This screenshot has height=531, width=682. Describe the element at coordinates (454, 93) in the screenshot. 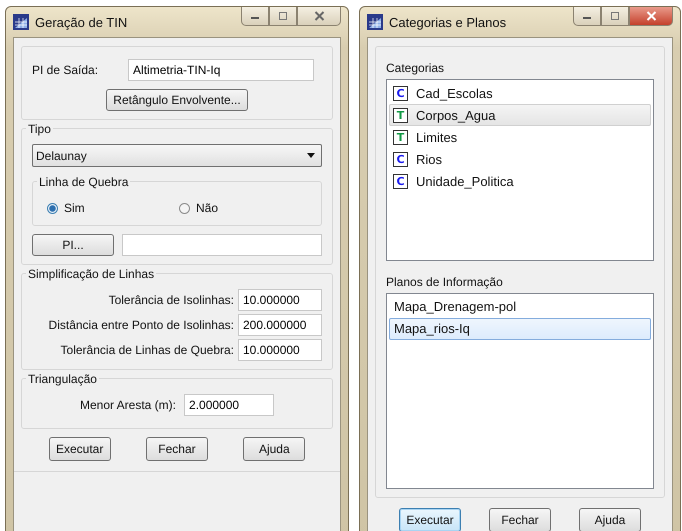

I see `list-item-label: Cad_Escolas` at that location.